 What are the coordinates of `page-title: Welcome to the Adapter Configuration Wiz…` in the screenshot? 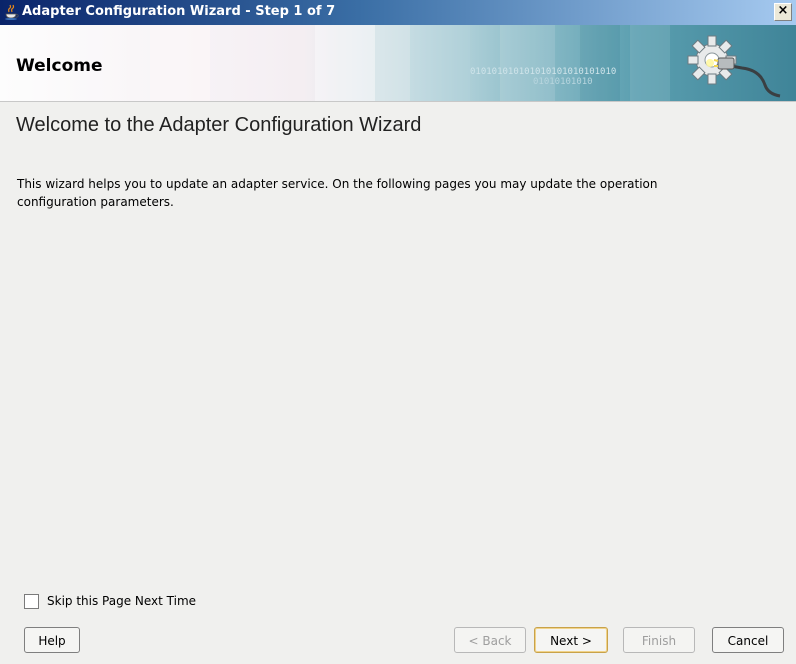 It's located at (219, 125).